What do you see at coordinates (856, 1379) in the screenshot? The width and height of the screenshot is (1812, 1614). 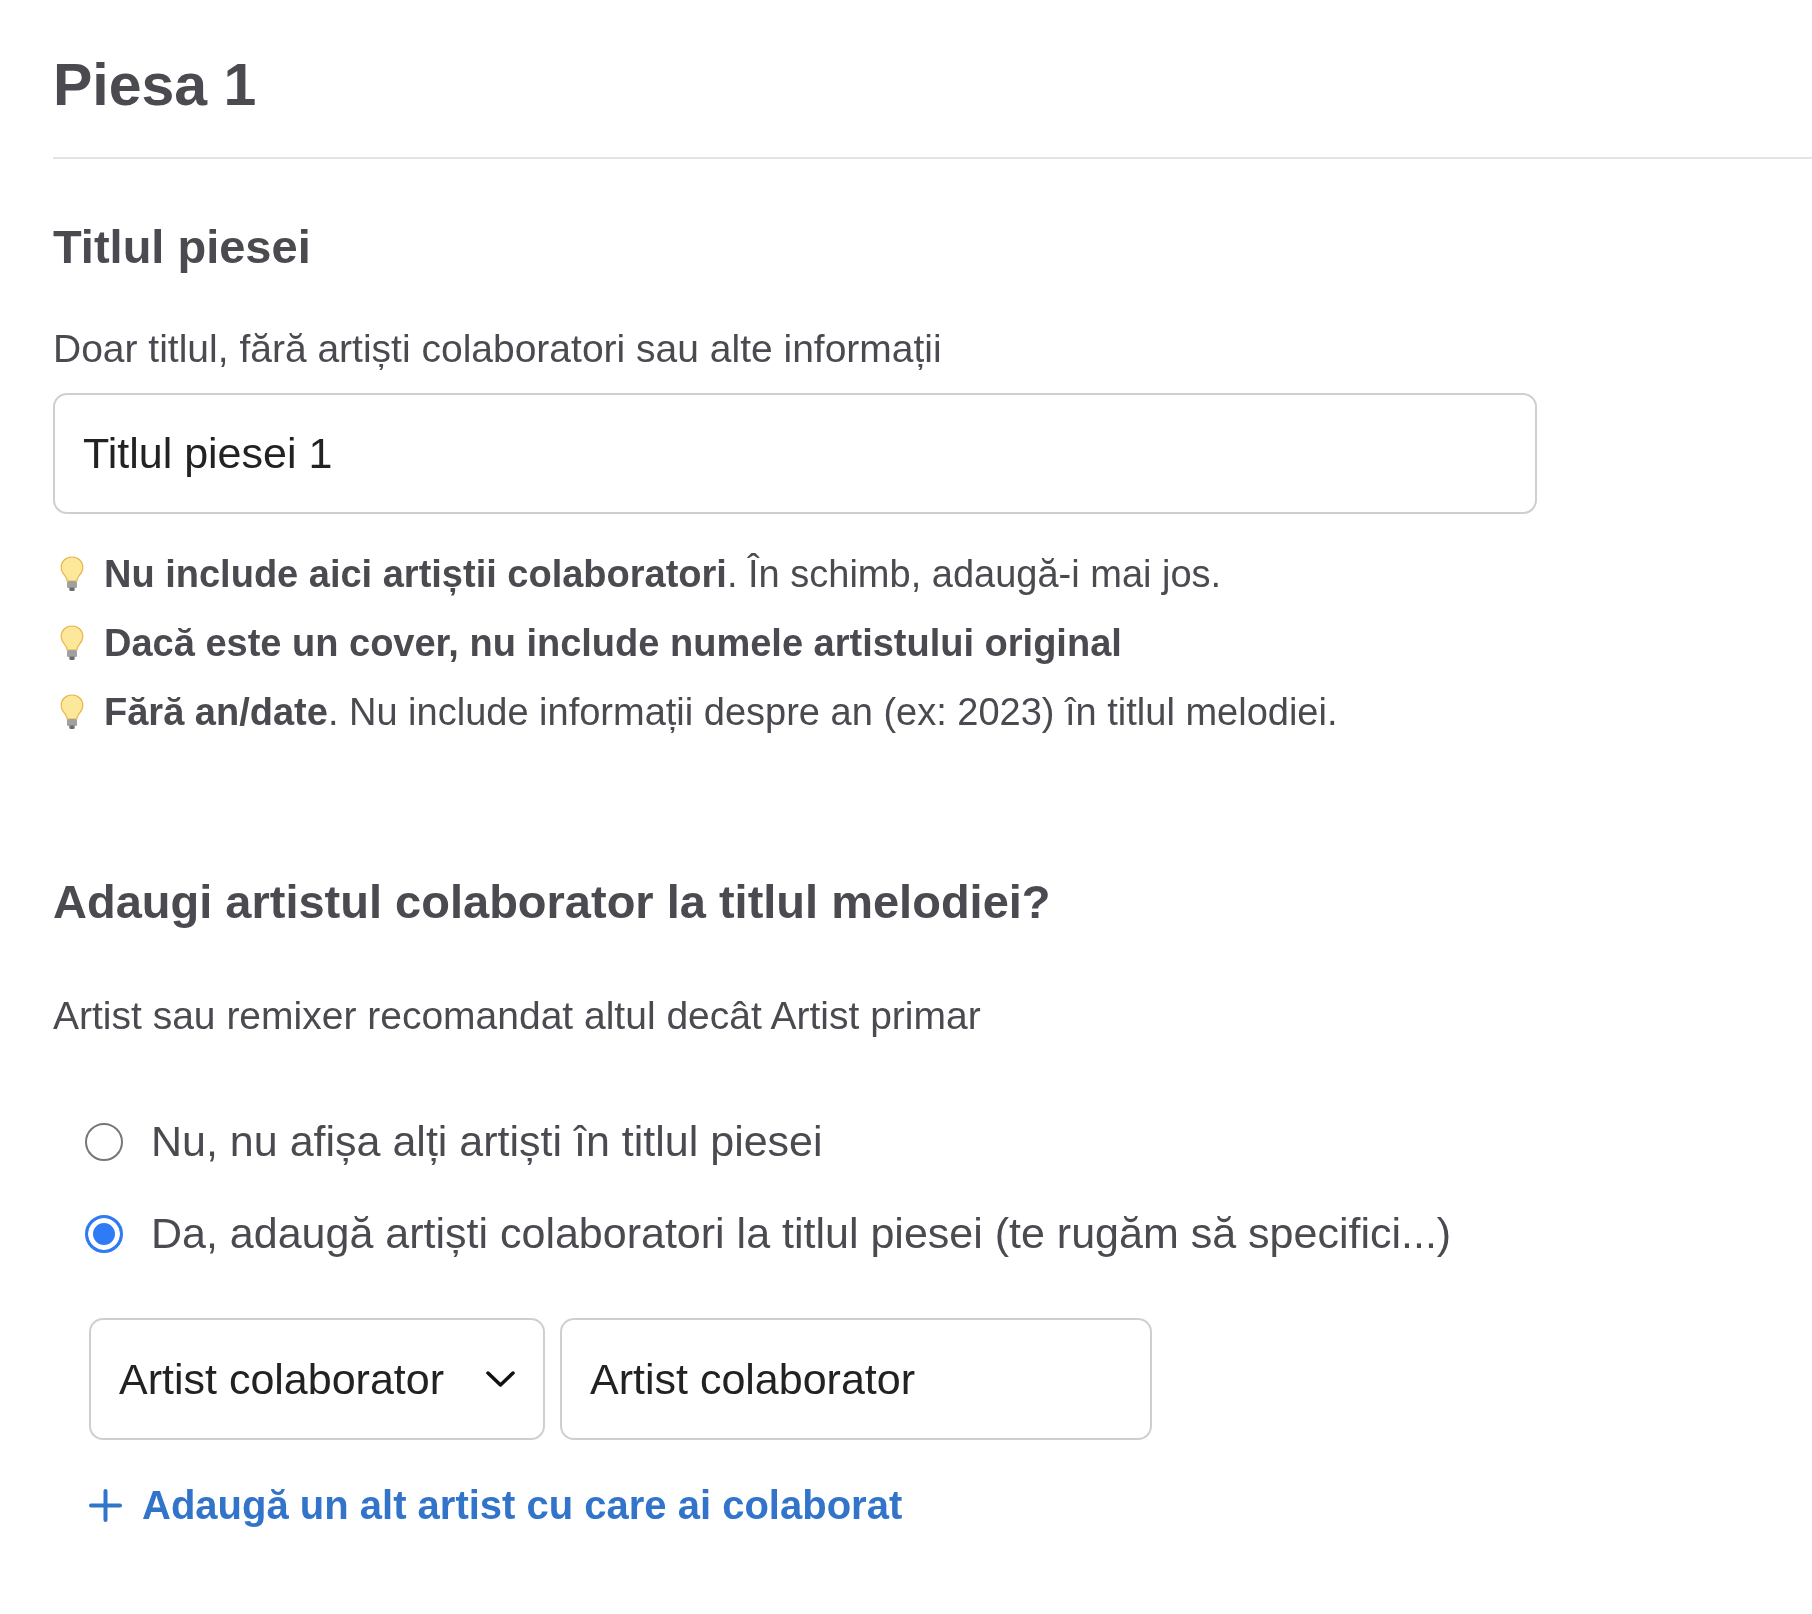 I see `artist-name-input: Artist colaborator` at bounding box center [856, 1379].